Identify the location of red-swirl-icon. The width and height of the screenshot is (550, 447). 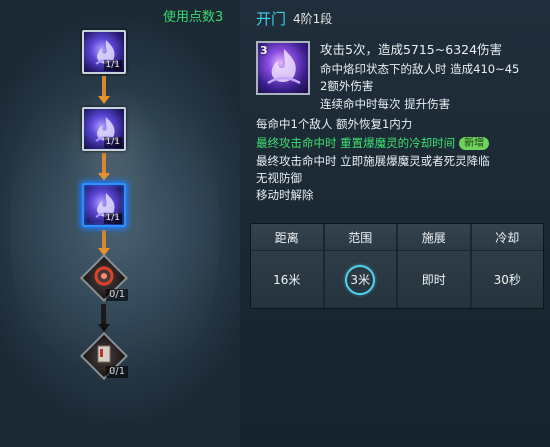
(104, 278).